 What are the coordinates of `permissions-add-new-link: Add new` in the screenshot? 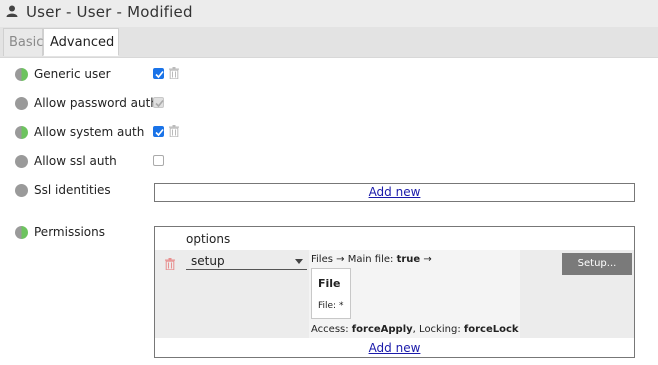 It's located at (395, 348).